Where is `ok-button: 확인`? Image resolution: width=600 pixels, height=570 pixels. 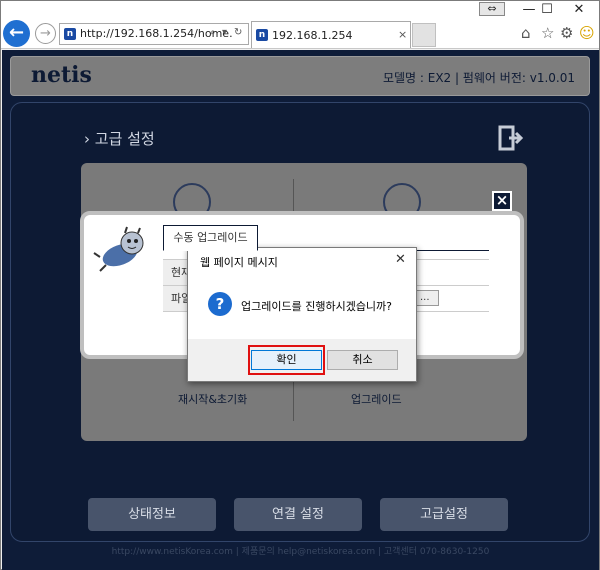 ok-button: 확인 is located at coordinates (286, 360).